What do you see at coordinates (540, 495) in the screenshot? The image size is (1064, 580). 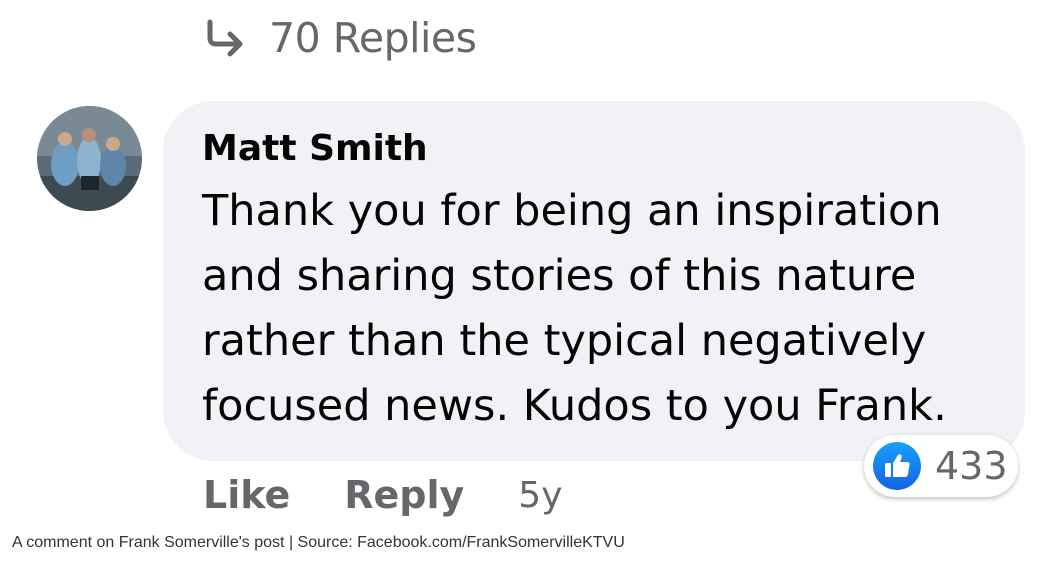 I see `comment-timestamp: 5y` at bounding box center [540, 495].